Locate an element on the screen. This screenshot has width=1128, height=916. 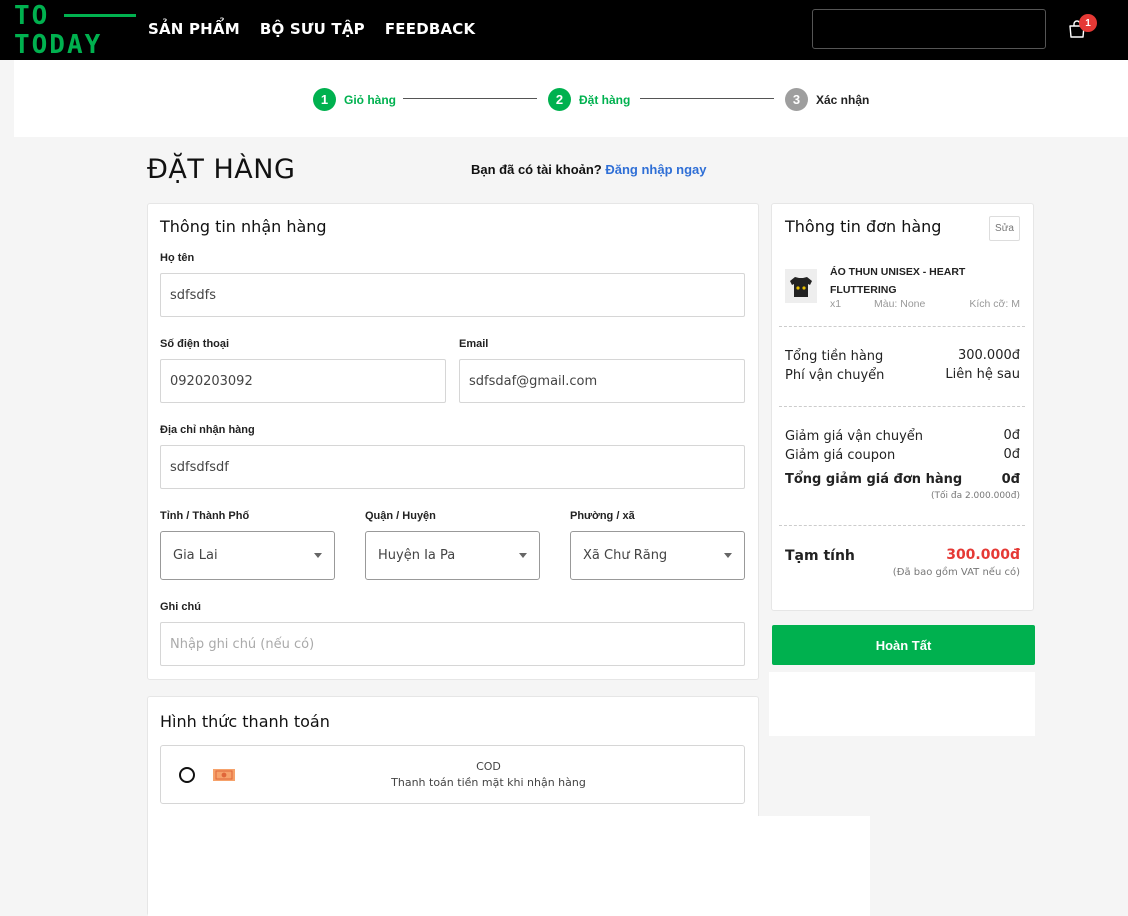
vat-note: (Đã bao gồm VAT nếu có) is located at coordinates (956, 572).